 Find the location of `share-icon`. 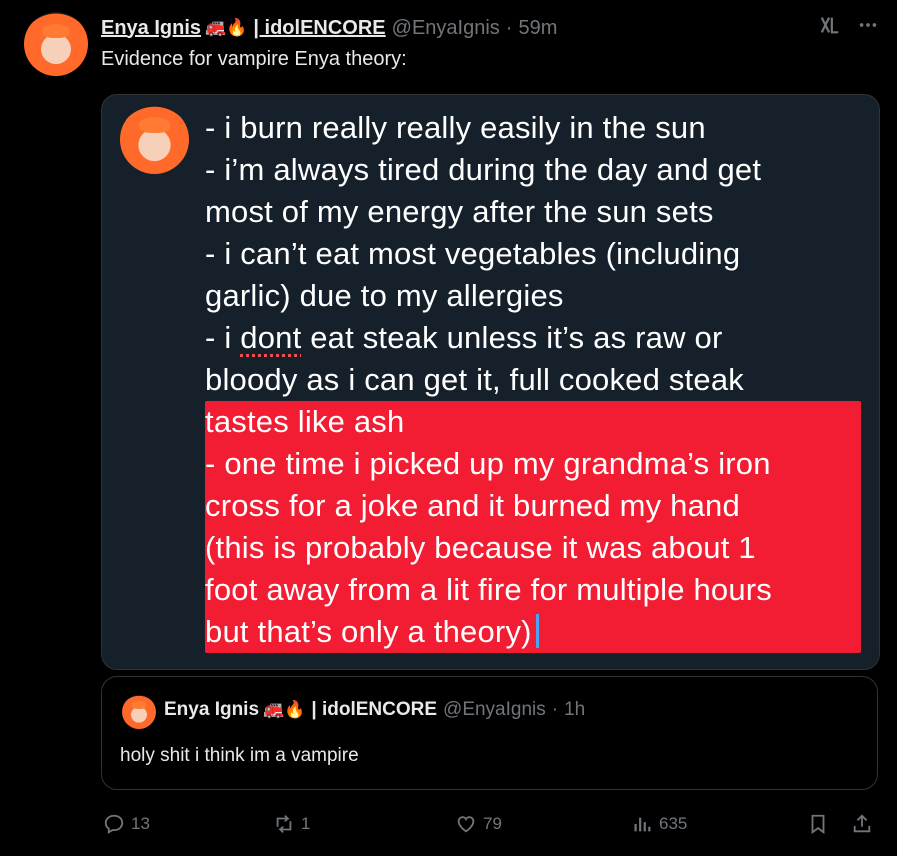

share-icon is located at coordinates (862, 823).